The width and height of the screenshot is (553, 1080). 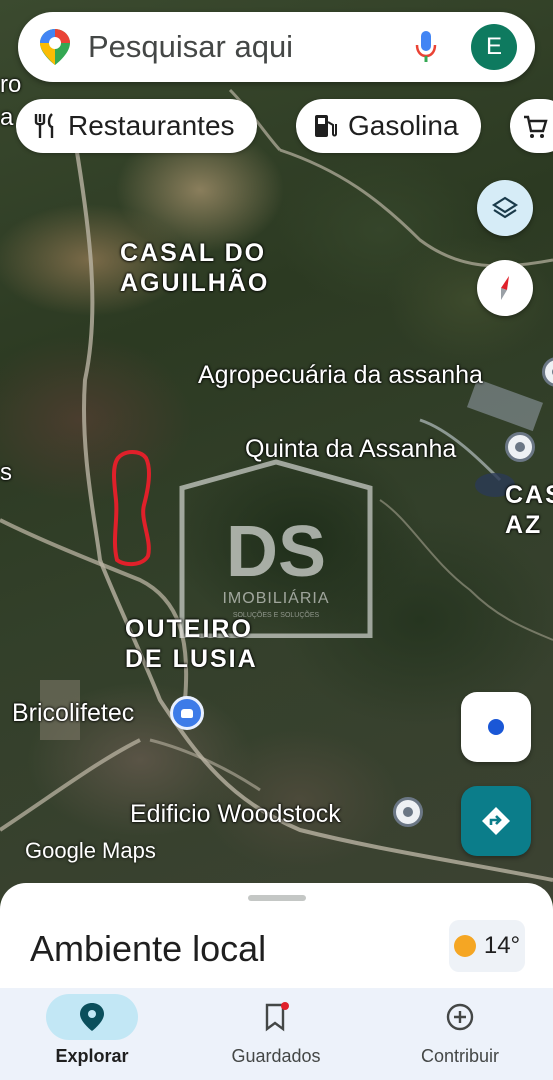 What do you see at coordinates (326, 126) in the screenshot?
I see `gas-station-icon` at bounding box center [326, 126].